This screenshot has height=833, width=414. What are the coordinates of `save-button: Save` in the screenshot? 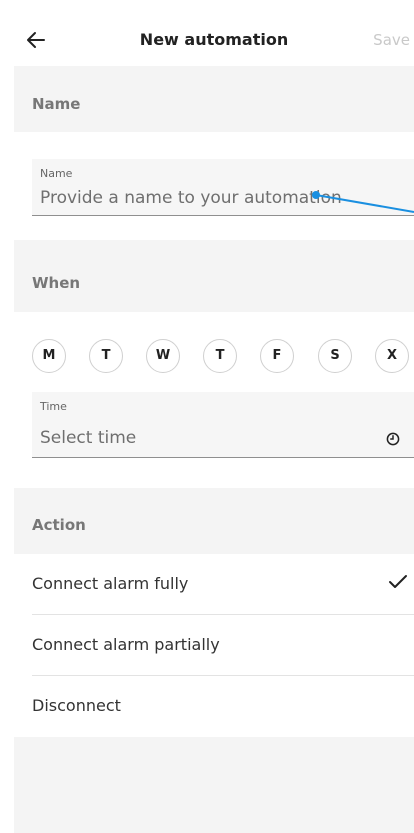 It's located at (391, 40).